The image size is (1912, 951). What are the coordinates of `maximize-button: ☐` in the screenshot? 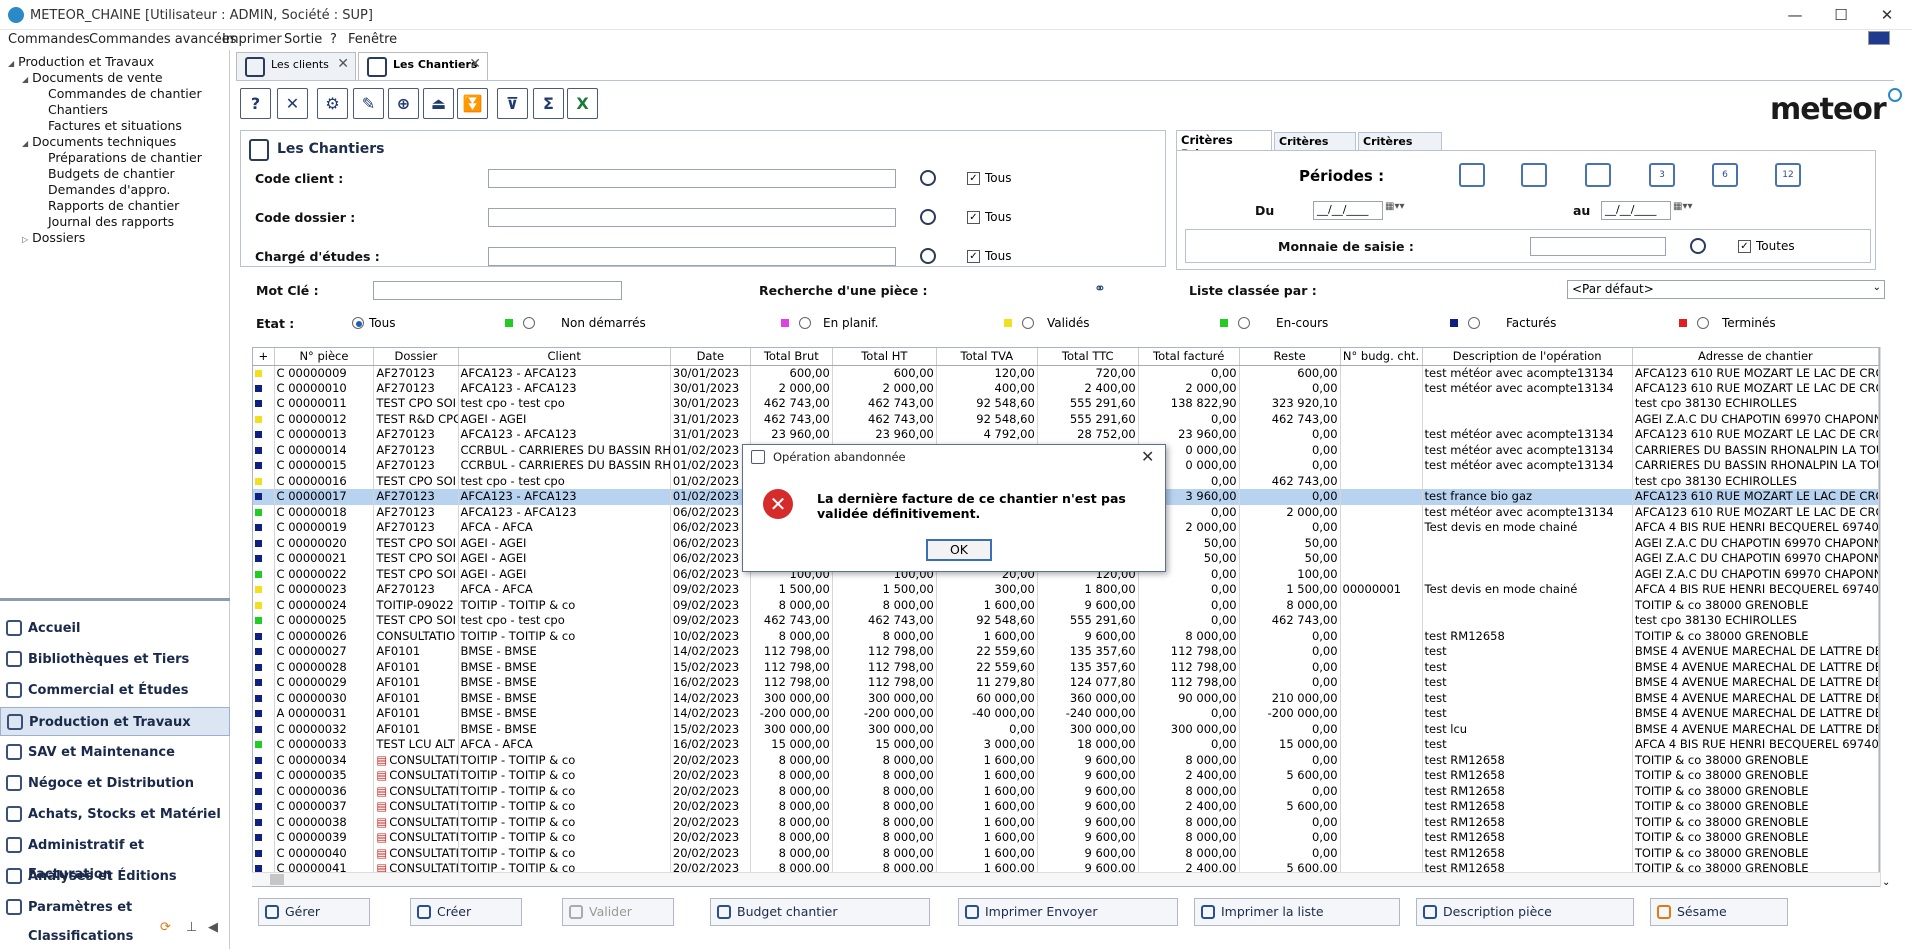 It's located at (1841, 15).